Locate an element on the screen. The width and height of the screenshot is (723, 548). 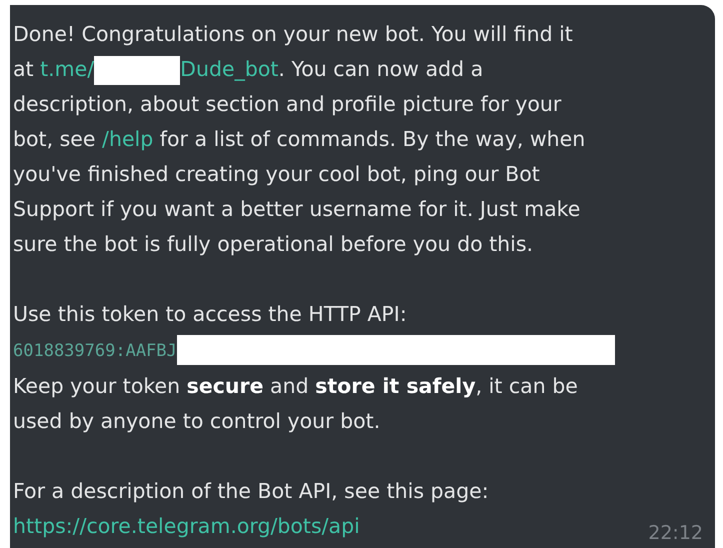
link: /help is located at coordinates (128, 139).